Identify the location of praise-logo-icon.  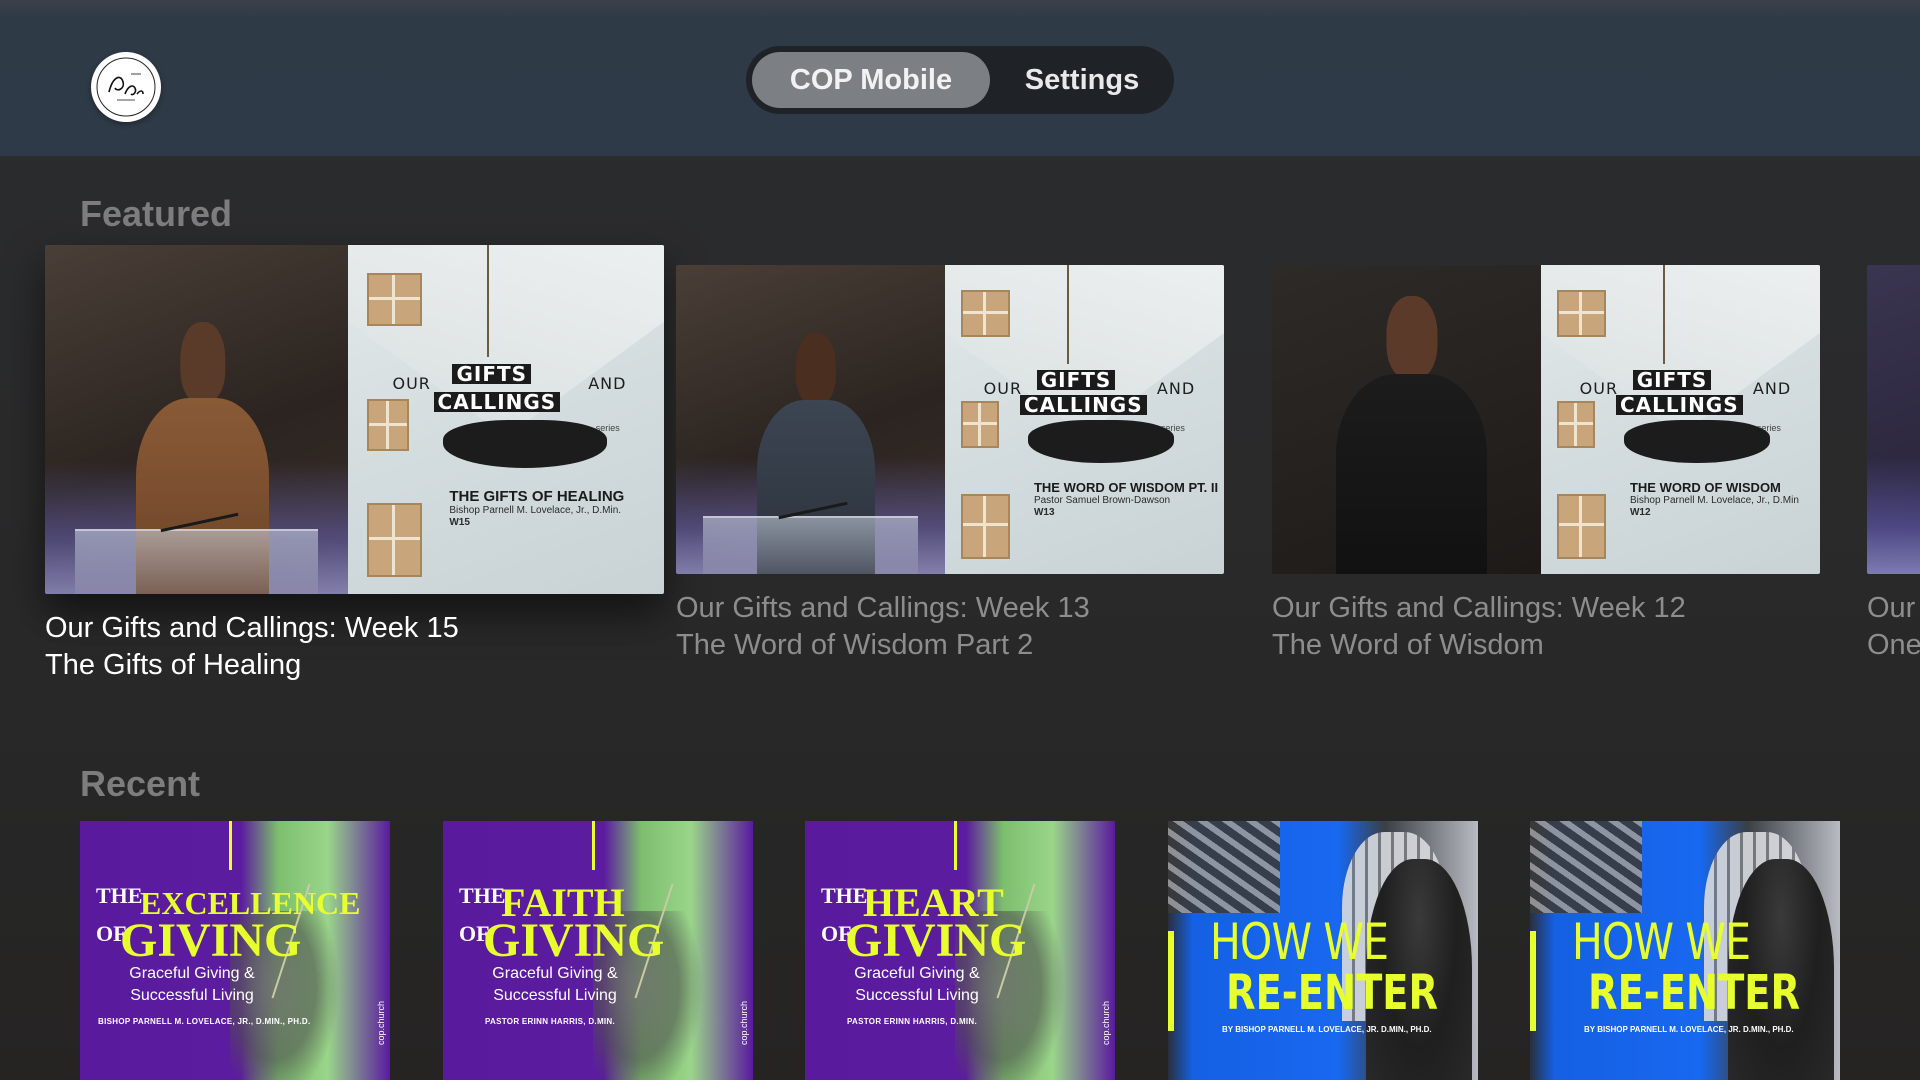
(126, 87).